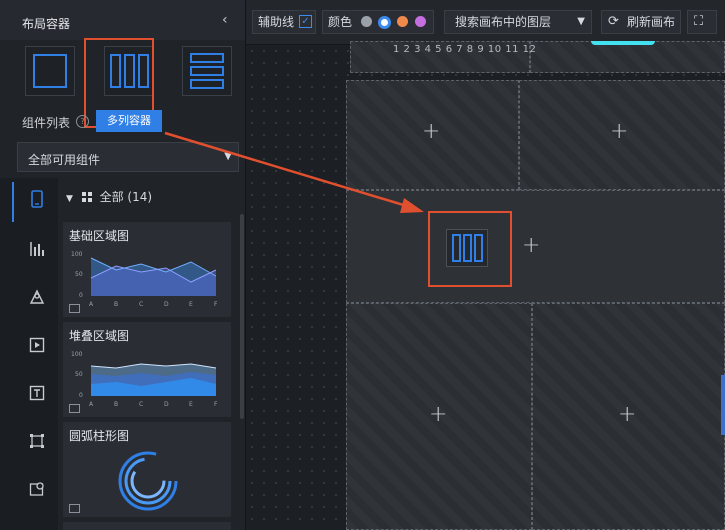  I want to click on component-card-stacked-area: 堆叠区域图 100 50 0 A B C D E F, so click(147, 369).